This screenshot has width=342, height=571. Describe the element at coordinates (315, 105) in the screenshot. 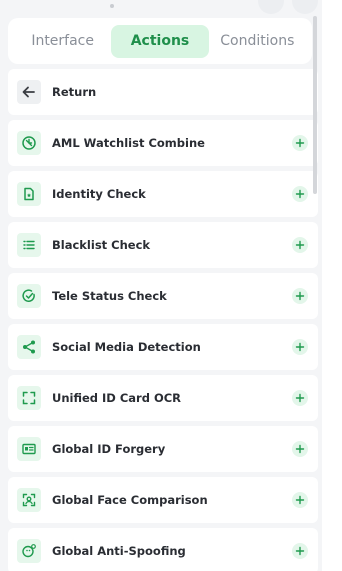

I see `scrollbar-thumb` at that location.